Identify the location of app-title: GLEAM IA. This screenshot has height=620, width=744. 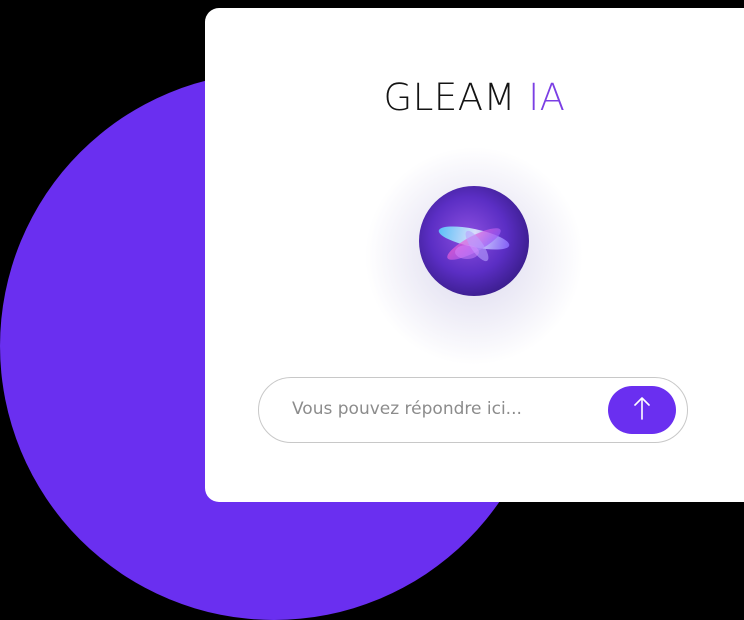
(474, 97).